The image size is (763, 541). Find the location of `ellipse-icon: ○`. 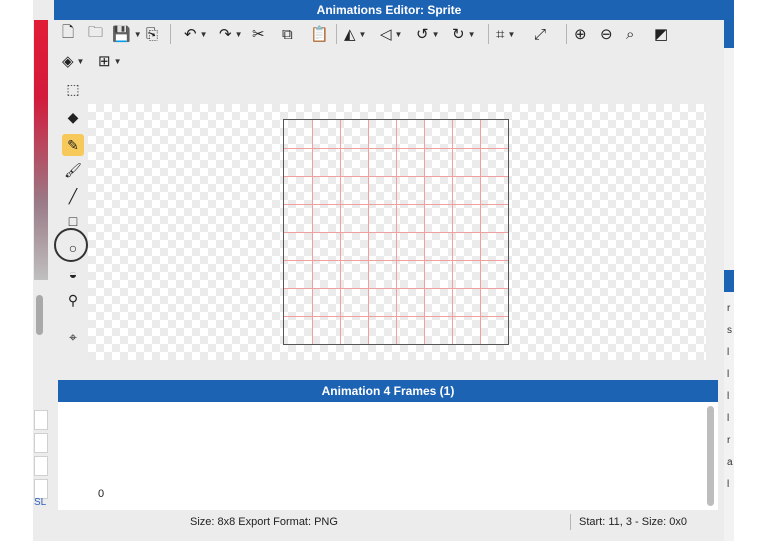

ellipse-icon: ○ is located at coordinates (73, 248).